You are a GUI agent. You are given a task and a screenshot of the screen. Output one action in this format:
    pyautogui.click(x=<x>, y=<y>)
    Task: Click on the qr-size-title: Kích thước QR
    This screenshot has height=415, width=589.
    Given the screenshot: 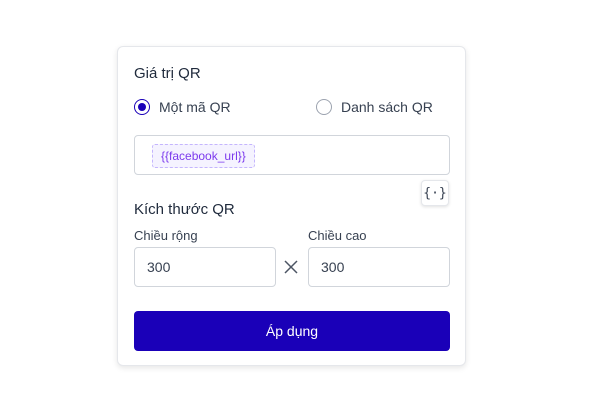 What is the action you would take?
    pyautogui.click(x=184, y=209)
    